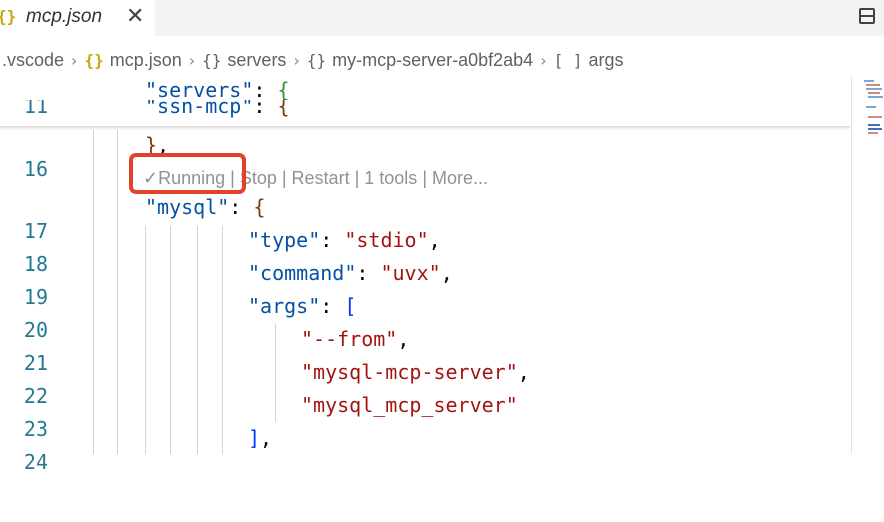  I want to click on code-text: ],, so click(260, 438).